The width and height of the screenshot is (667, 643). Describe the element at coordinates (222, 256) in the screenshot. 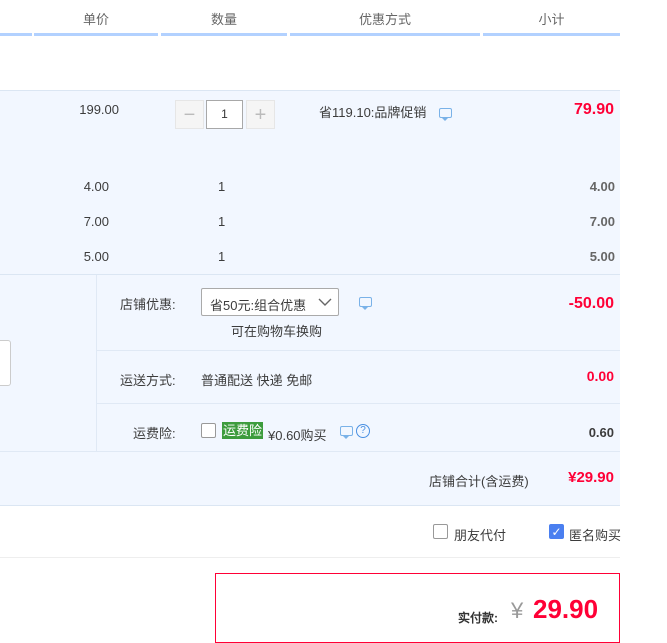

I see `sub-item-3-quantity: 1` at that location.